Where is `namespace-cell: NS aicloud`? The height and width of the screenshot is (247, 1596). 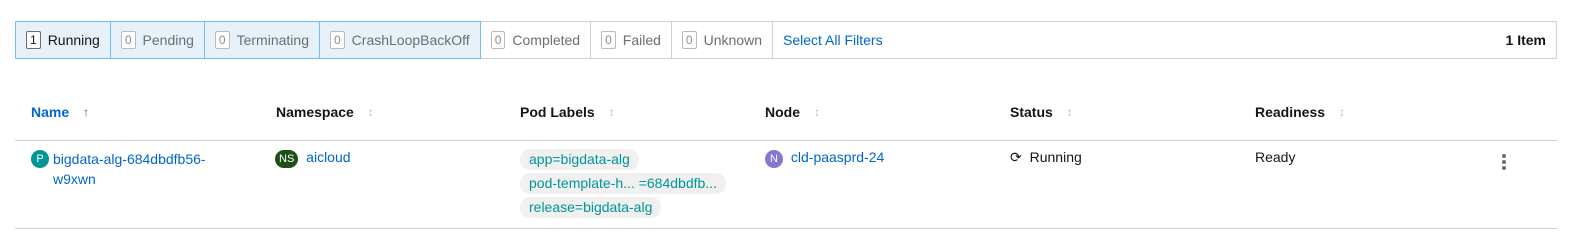 namespace-cell: NS aicloud is located at coordinates (313, 158).